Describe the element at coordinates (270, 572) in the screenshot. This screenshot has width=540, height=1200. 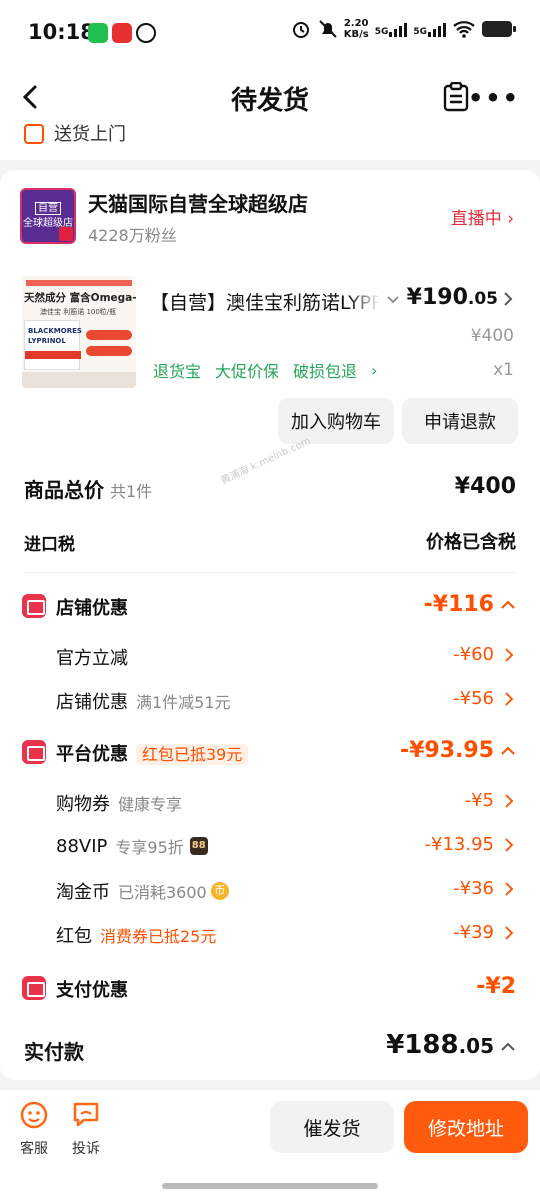
I see `divider` at that location.